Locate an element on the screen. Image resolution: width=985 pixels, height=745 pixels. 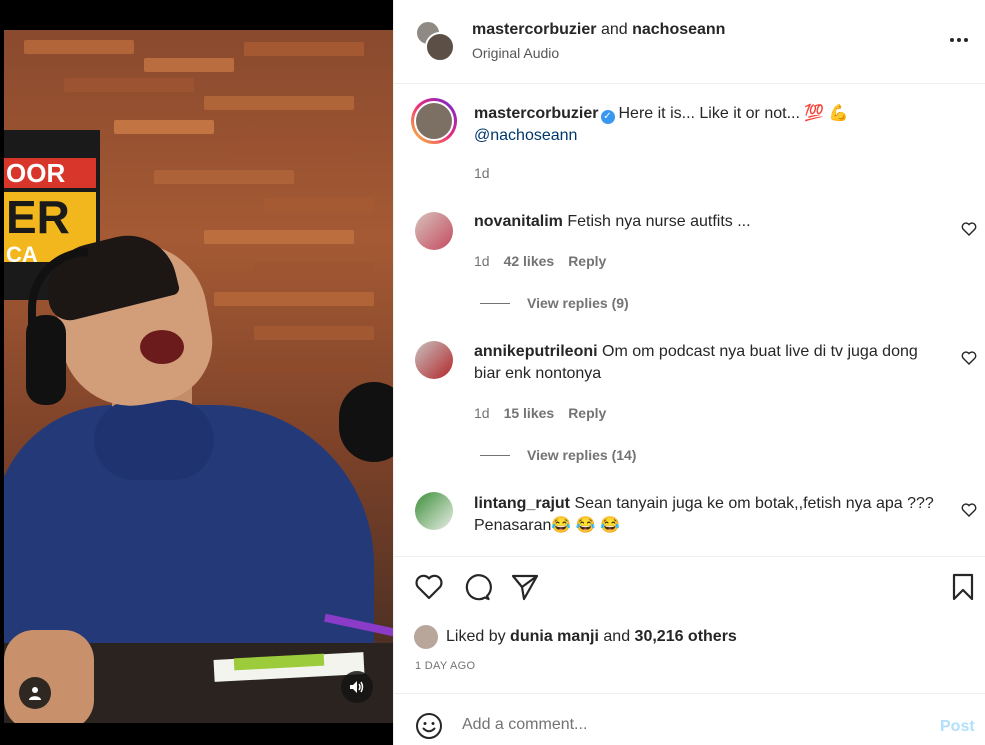
post-time: 1 DAY AGO is located at coordinates (445, 666).